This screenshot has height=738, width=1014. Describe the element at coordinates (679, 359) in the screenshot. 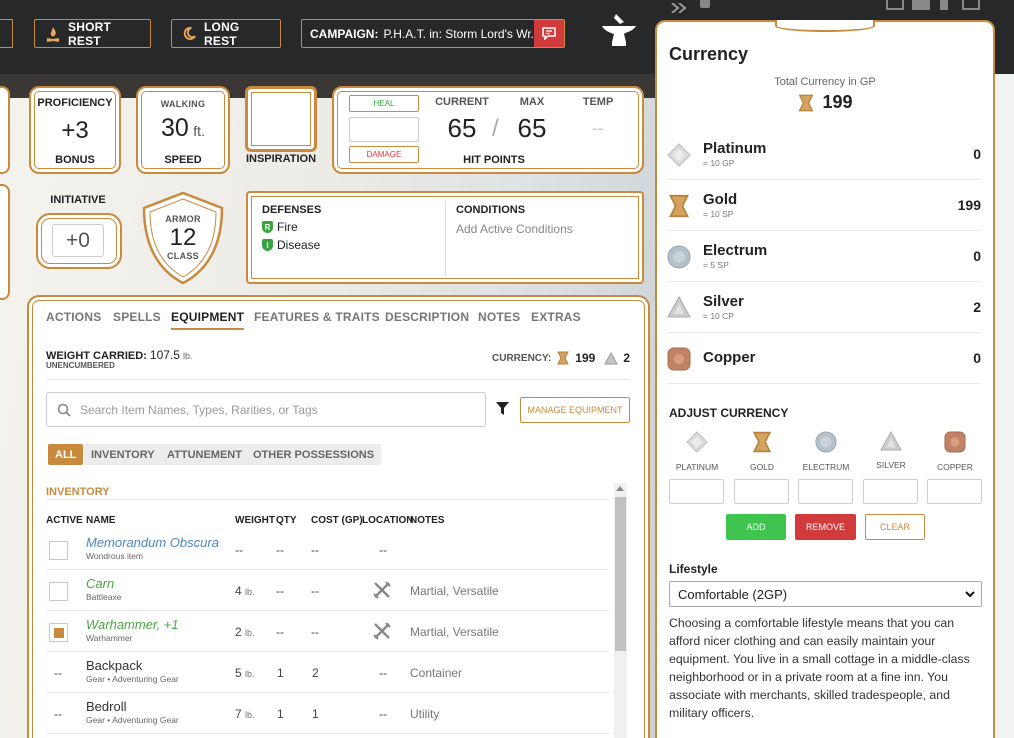

I see `copper-coin-icon` at that location.